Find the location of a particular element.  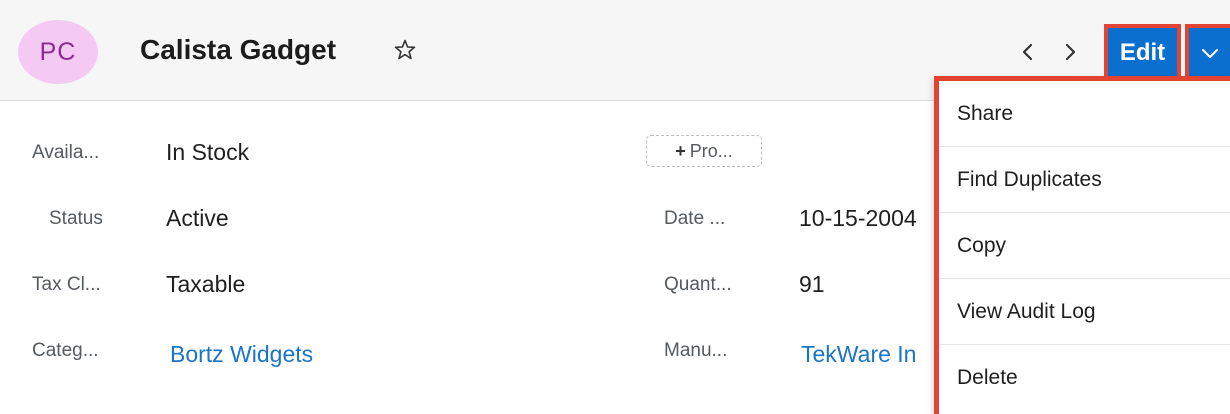

page-title: Calista Gadget is located at coordinates (238, 49).